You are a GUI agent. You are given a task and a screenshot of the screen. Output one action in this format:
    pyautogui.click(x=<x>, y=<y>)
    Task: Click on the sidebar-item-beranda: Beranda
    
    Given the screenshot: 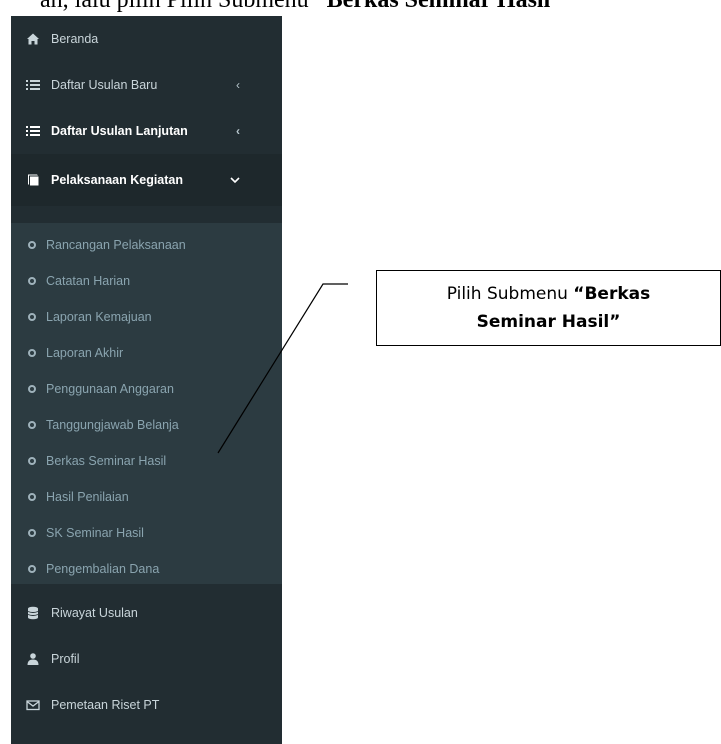 What is the action you would take?
    pyautogui.click(x=146, y=39)
    